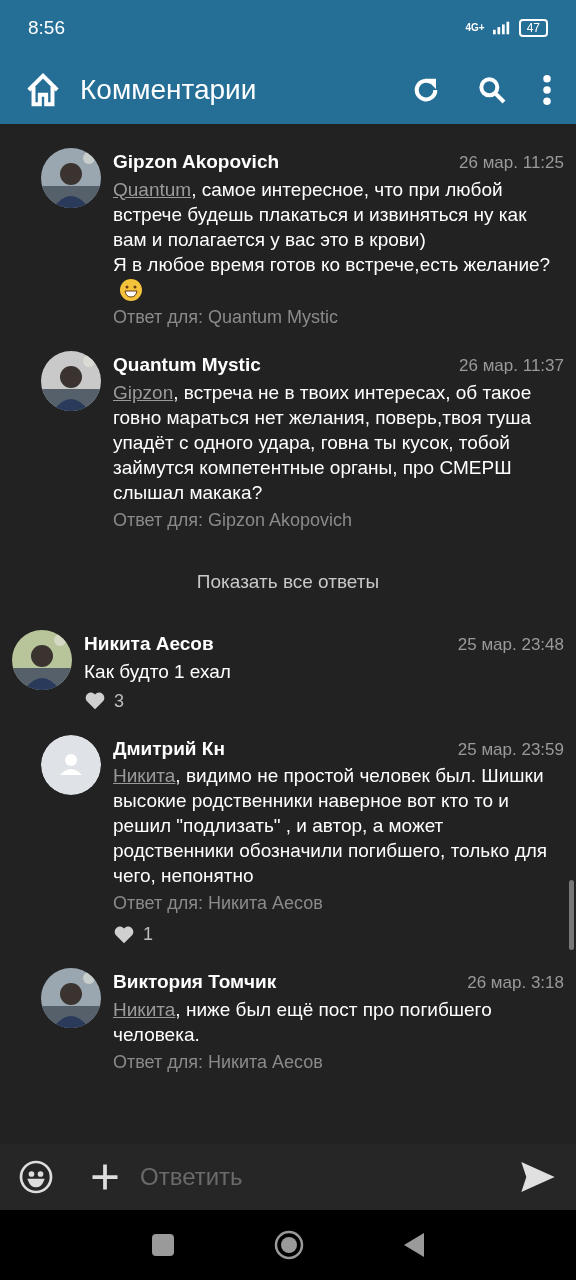  What do you see at coordinates (338, 318) in the screenshot?
I see `reply-to-label: Ответ для: Quantum Mystic` at bounding box center [338, 318].